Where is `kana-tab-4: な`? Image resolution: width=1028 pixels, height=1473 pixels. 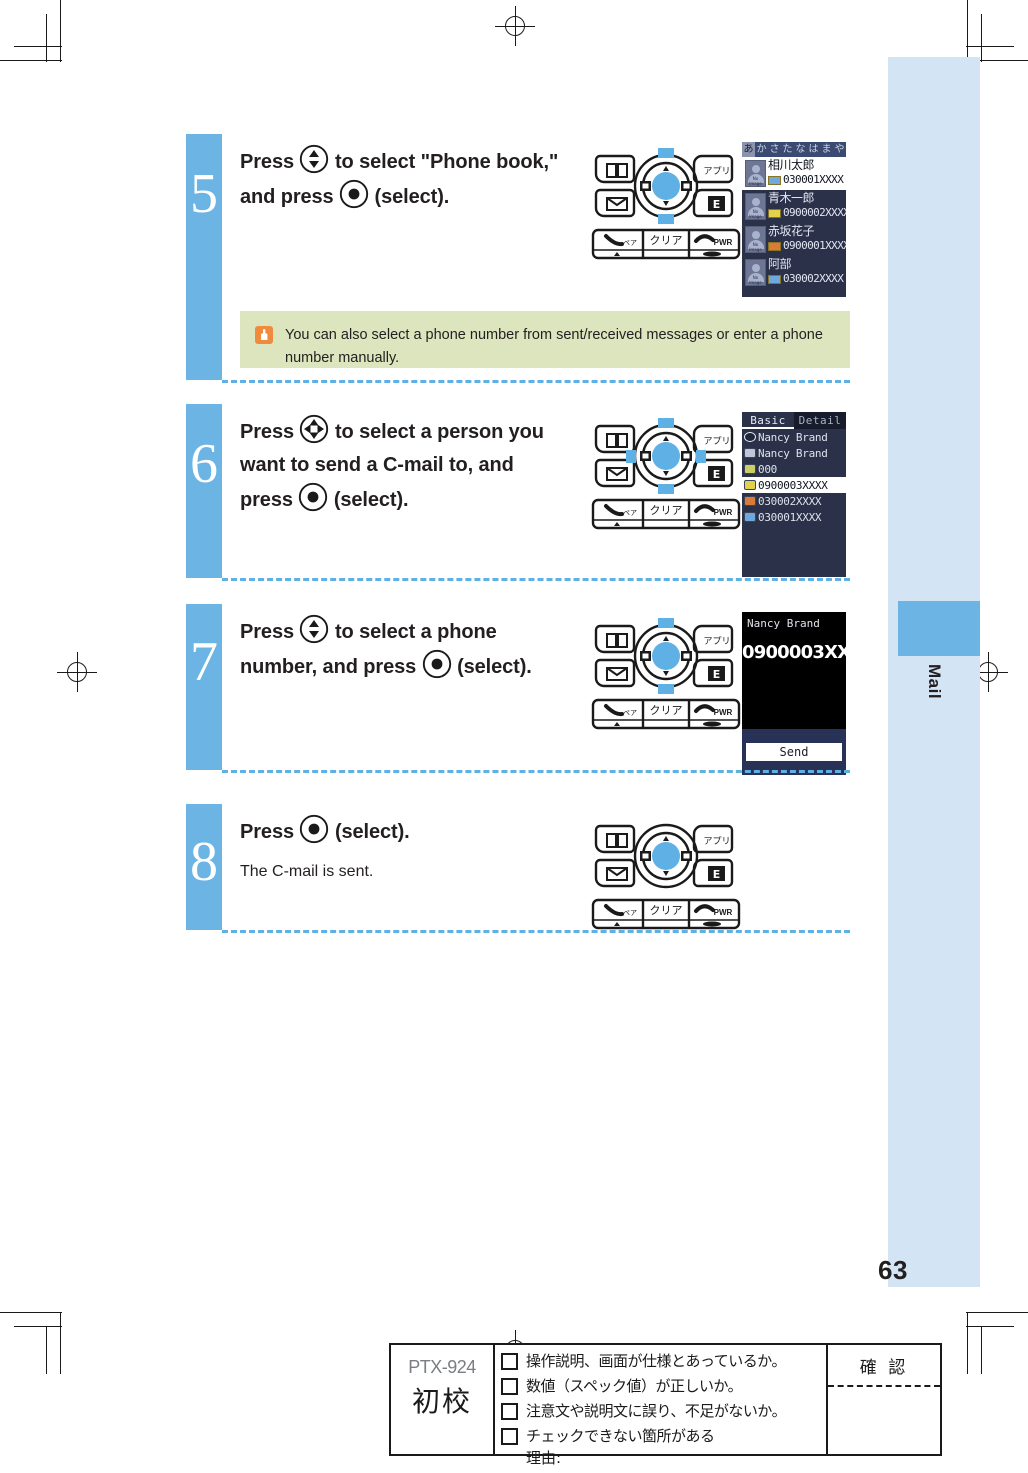 kana-tab-4: な is located at coordinates (800, 149).